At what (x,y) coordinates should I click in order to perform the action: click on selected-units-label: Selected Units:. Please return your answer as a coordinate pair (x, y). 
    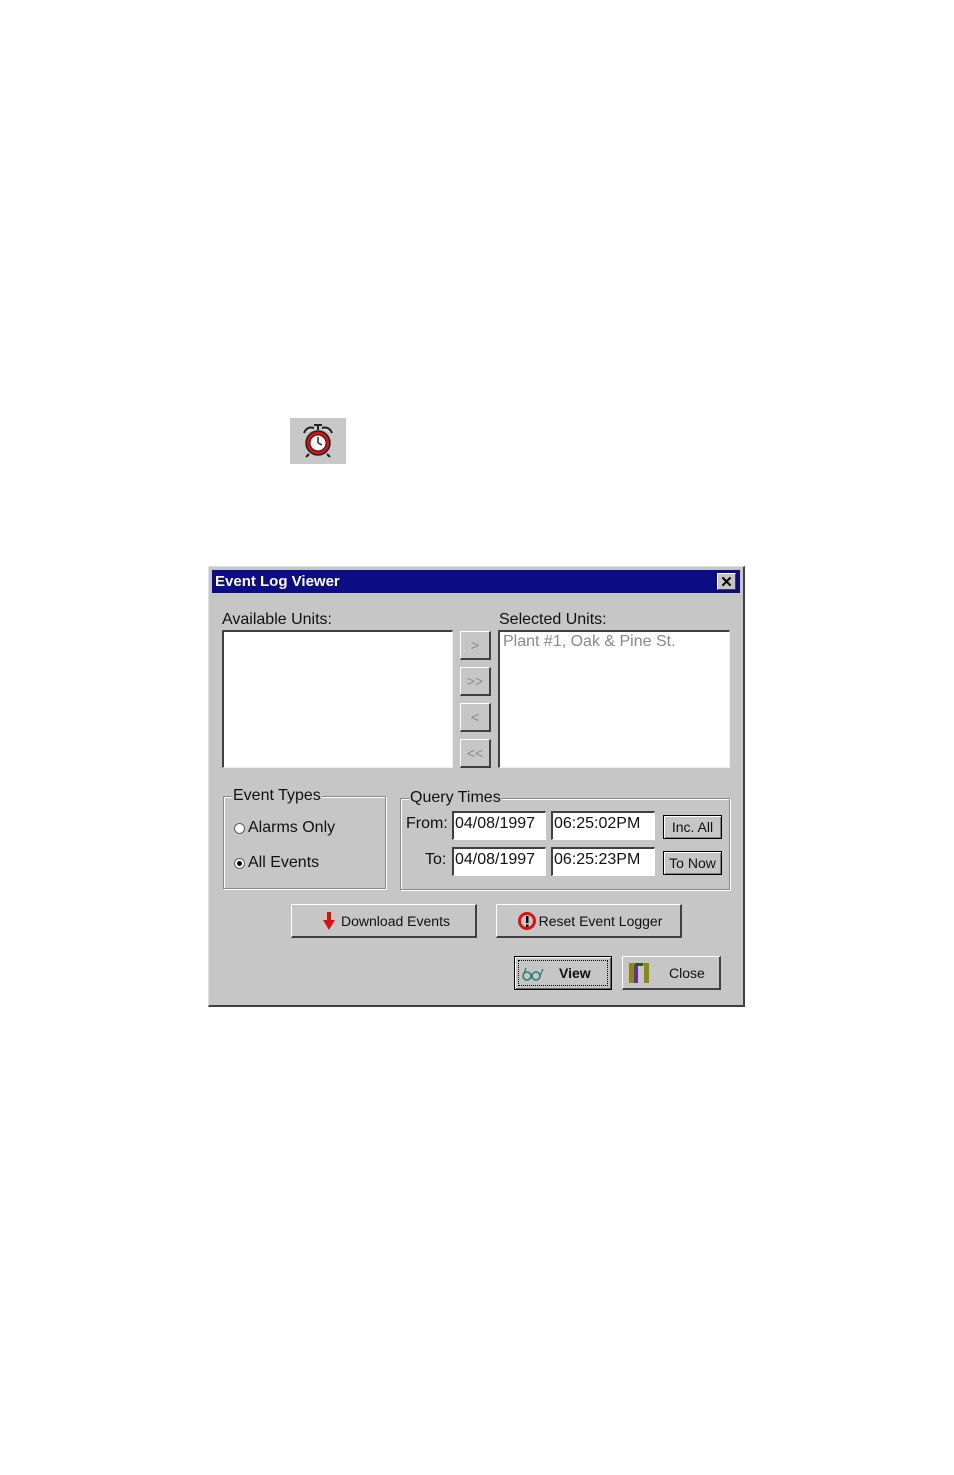
    Looking at the image, I should click on (553, 619).